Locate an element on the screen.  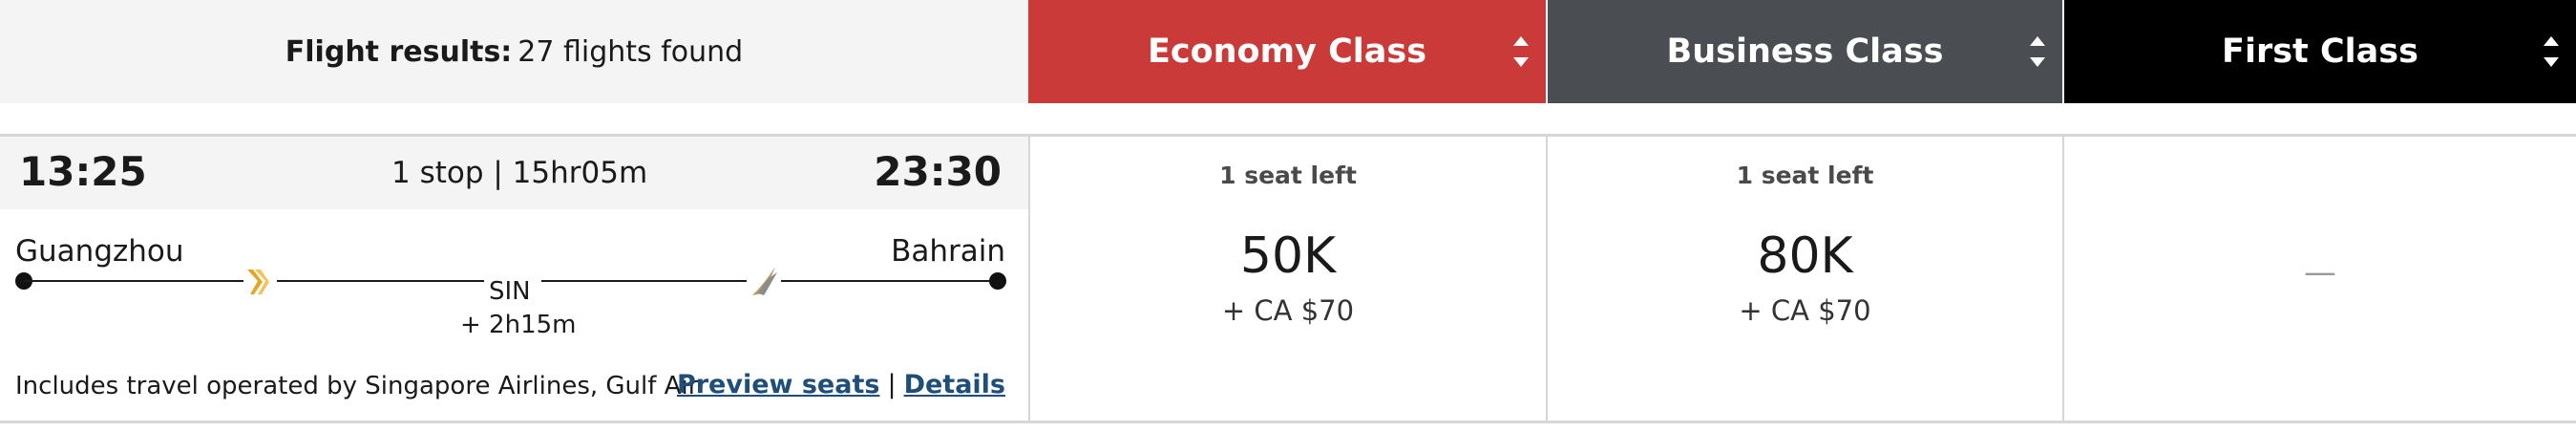
economy-fare-cell: 1 seat left 50K + CA $70 is located at coordinates (1287, 279).